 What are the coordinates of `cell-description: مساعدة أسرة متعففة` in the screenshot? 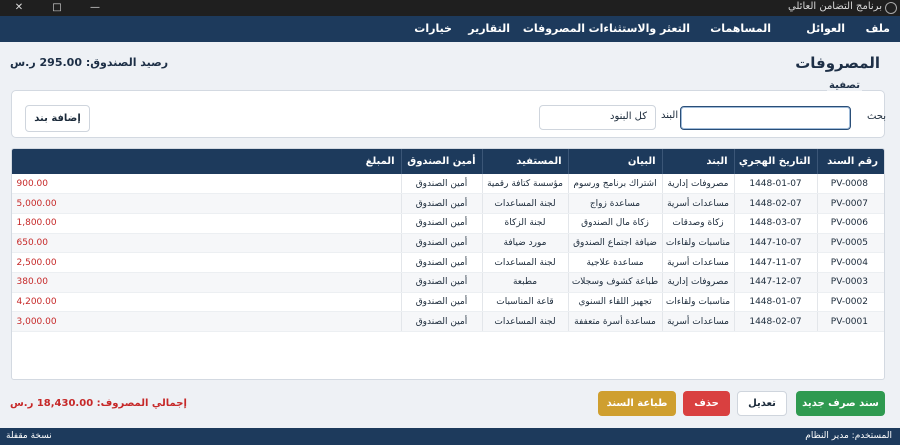 It's located at (614, 321).